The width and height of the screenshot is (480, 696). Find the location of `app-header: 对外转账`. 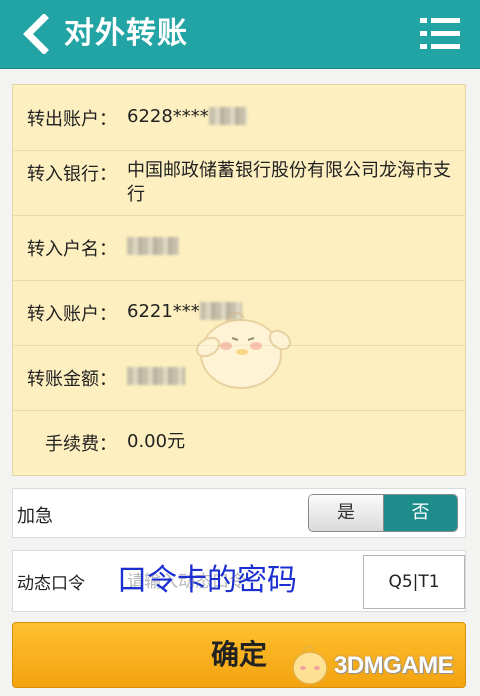

app-header: 对外转账 is located at coordinates (240, 34).